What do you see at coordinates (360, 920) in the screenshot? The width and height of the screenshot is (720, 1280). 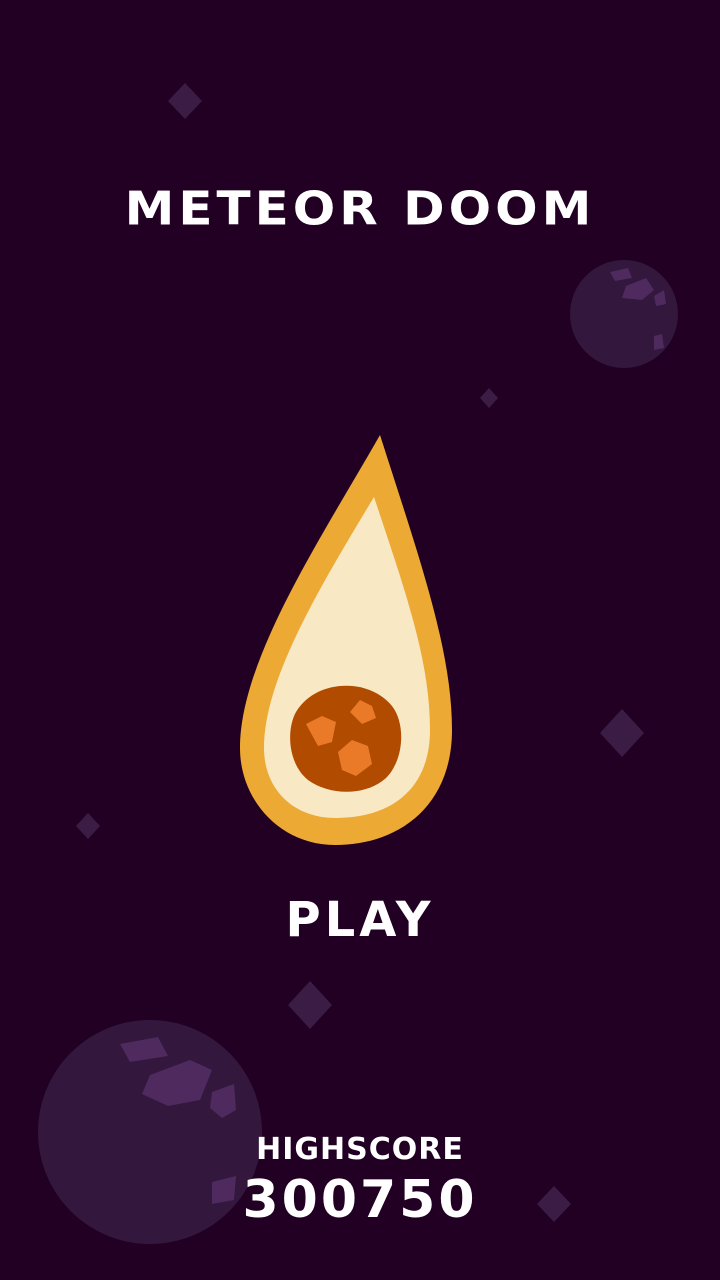 I see `play-button: PLAY` at bounding box center [360, 920].